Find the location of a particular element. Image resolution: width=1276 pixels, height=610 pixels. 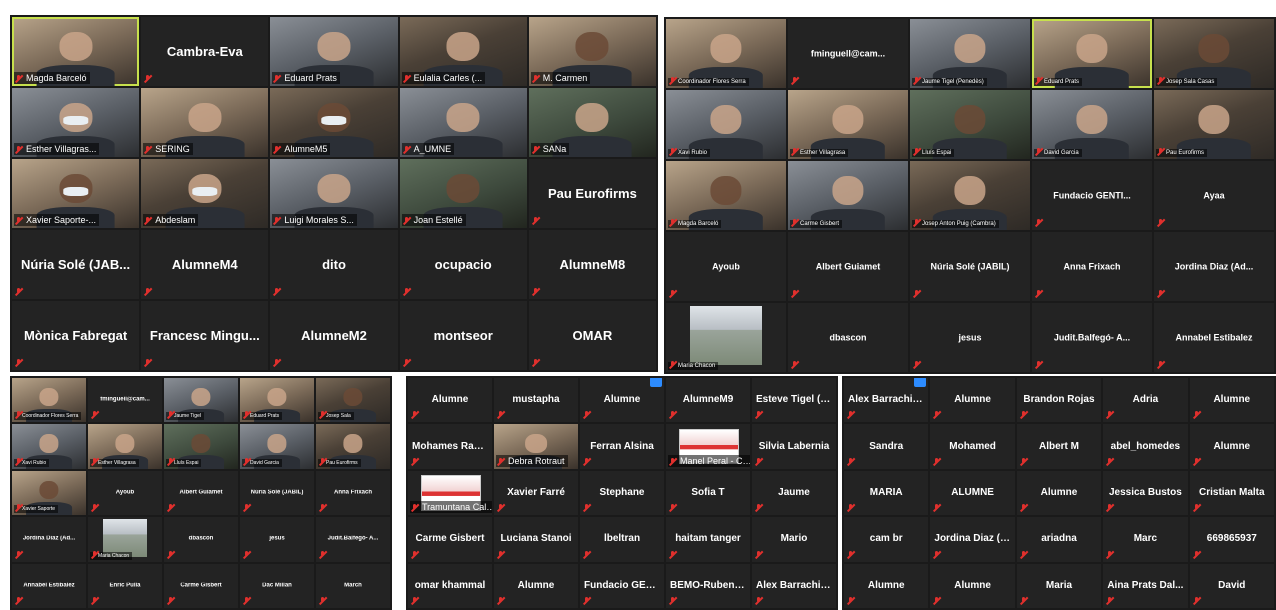

participant-tile: Dac Millan is located at coordinates (277, 585).